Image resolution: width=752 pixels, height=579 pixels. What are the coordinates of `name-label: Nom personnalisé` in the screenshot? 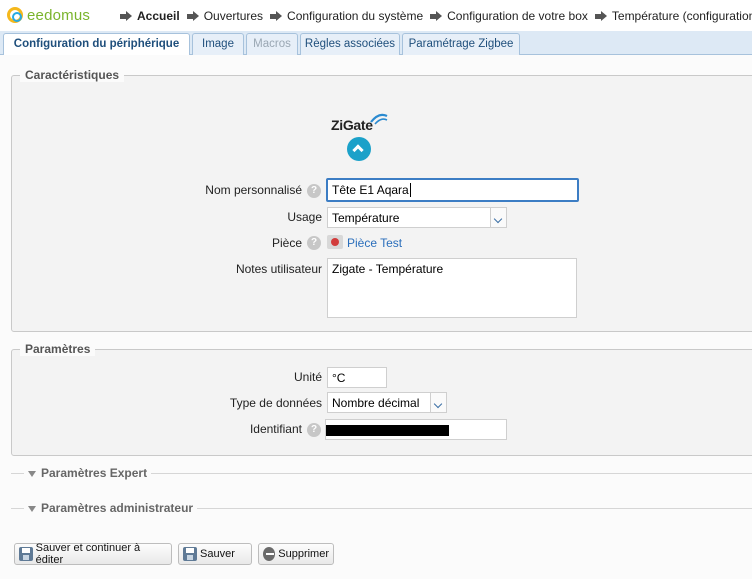 It's located at (253, 190).